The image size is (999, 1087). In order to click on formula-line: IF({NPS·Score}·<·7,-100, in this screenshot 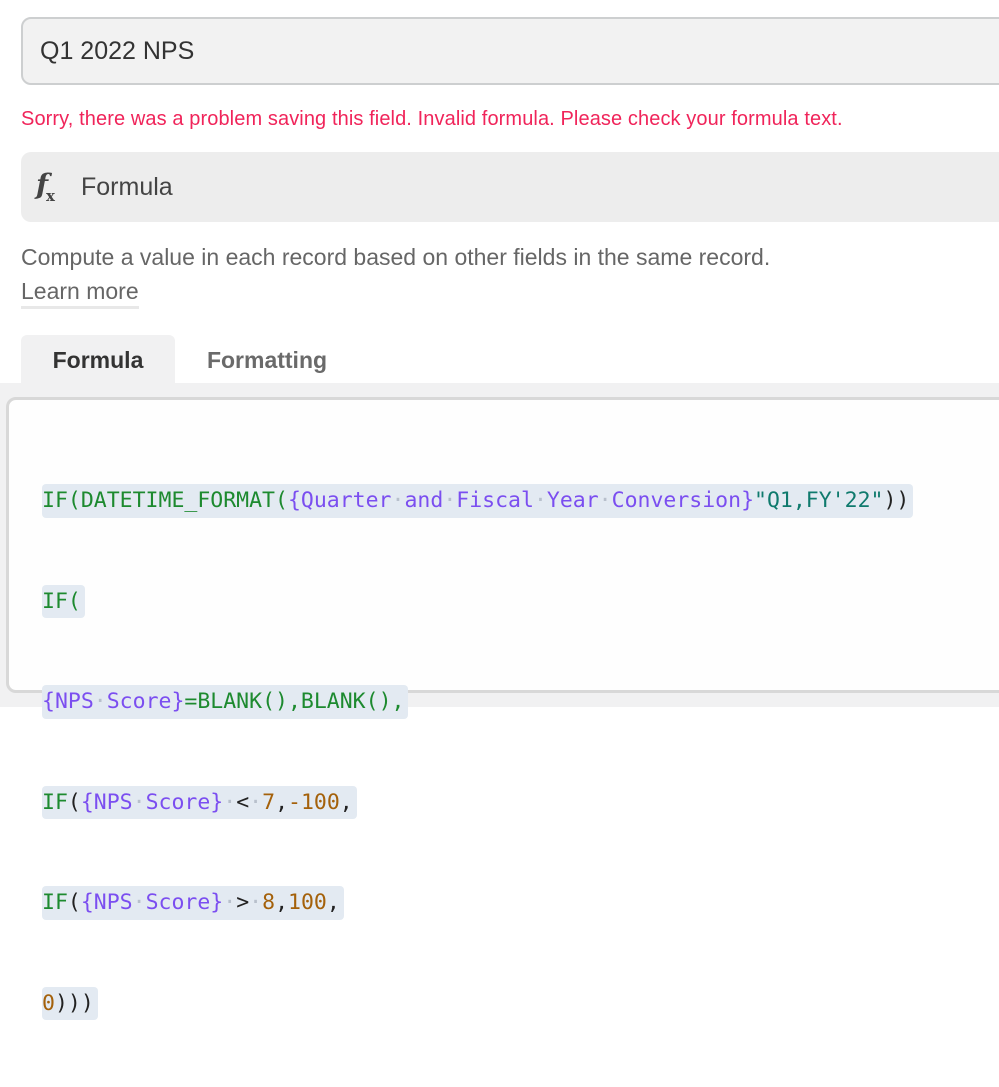, I will do `click(477, 802)`.